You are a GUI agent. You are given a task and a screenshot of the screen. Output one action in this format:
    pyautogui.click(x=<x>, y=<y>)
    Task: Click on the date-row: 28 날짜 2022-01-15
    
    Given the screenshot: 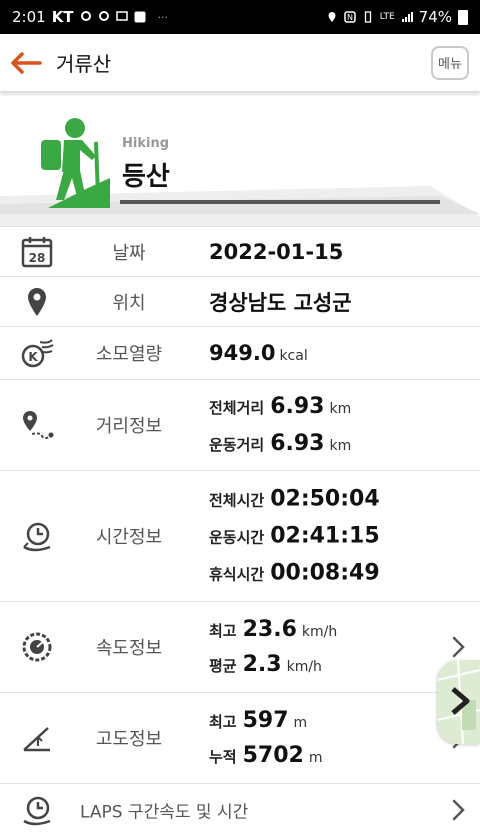 What is the action you would take?
    pyautogui.click(x=240, y=251)
    